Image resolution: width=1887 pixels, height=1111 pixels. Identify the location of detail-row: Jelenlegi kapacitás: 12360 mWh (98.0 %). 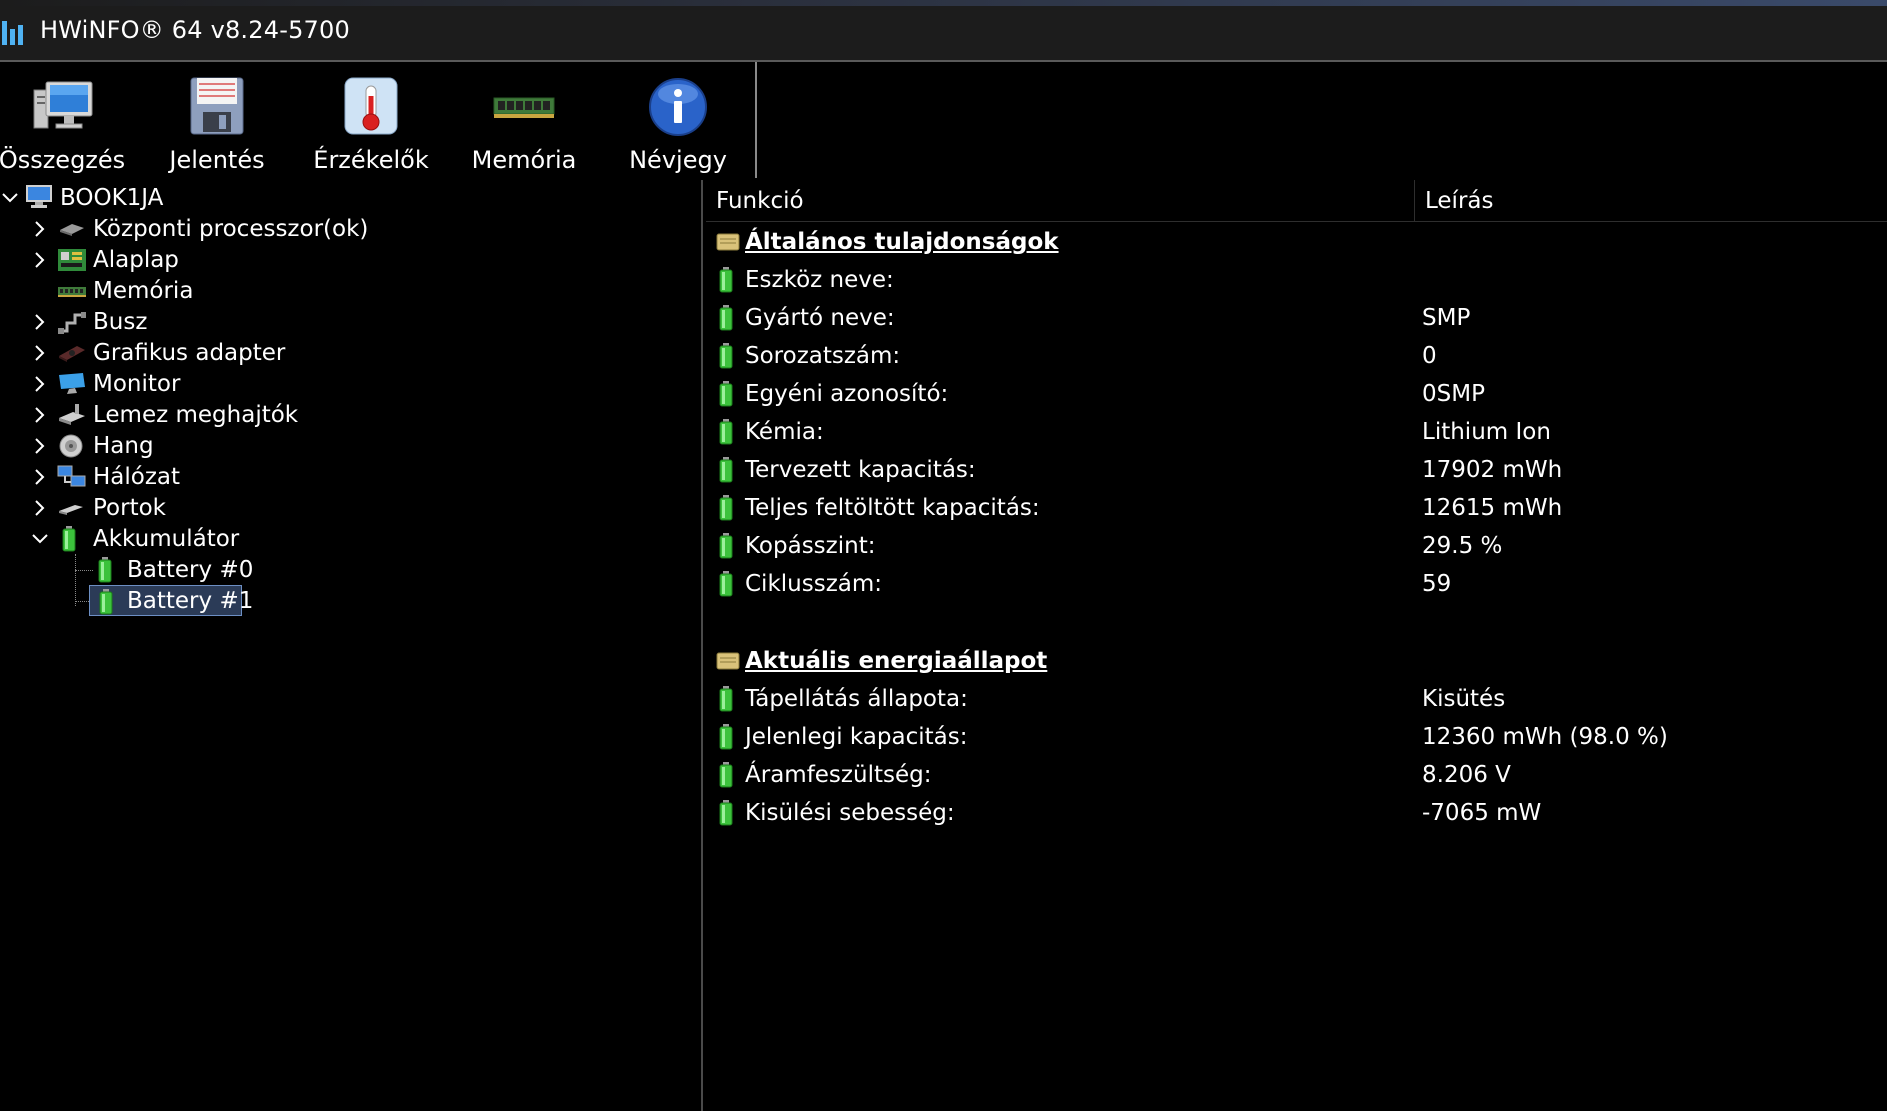
(1296, 737).